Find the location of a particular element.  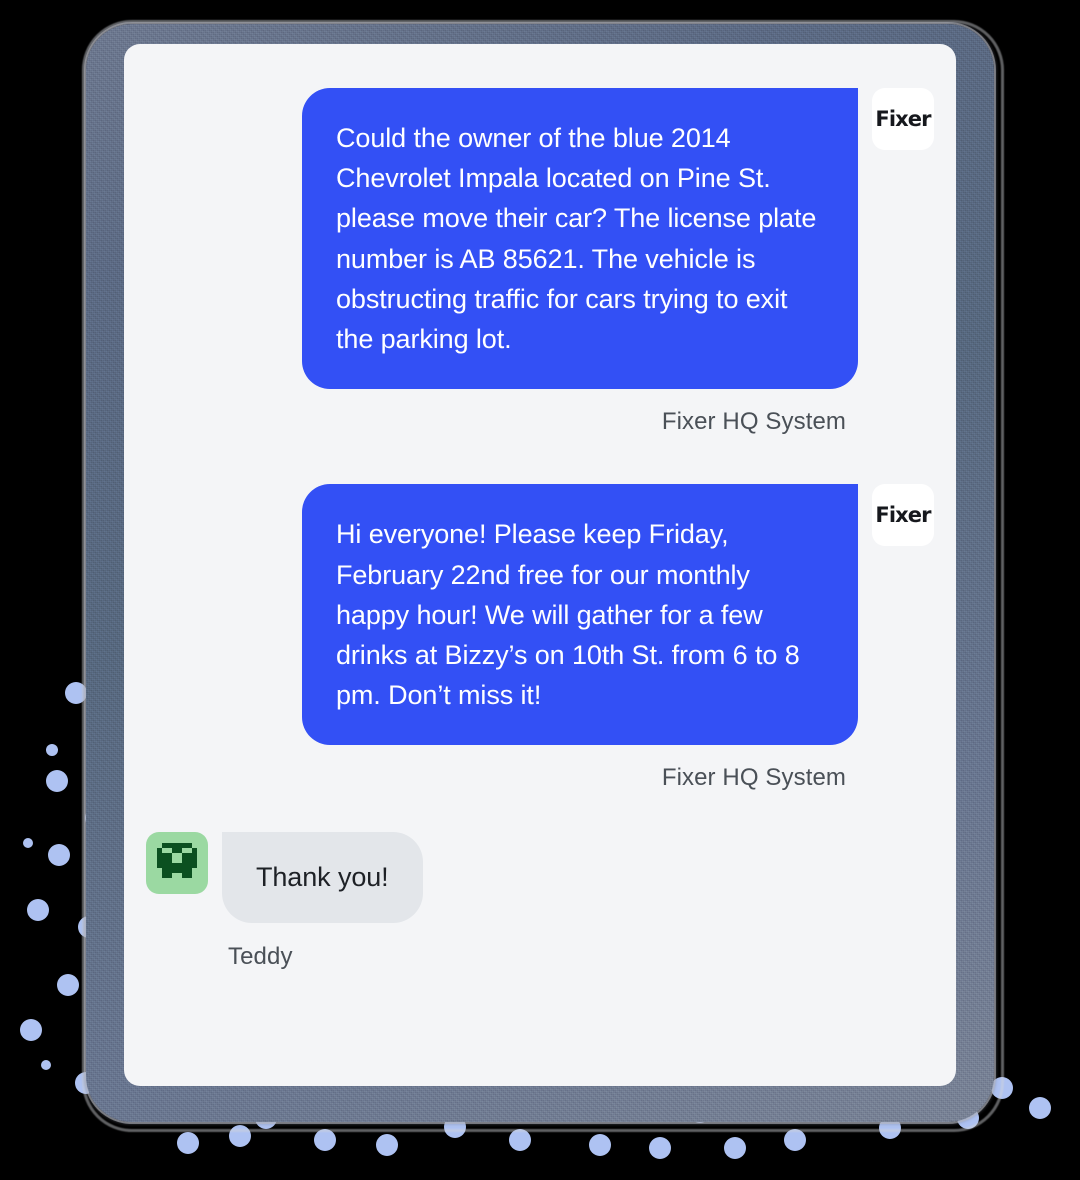

teddy-pixel-creature-avatar is located at coordinates (177, 863).